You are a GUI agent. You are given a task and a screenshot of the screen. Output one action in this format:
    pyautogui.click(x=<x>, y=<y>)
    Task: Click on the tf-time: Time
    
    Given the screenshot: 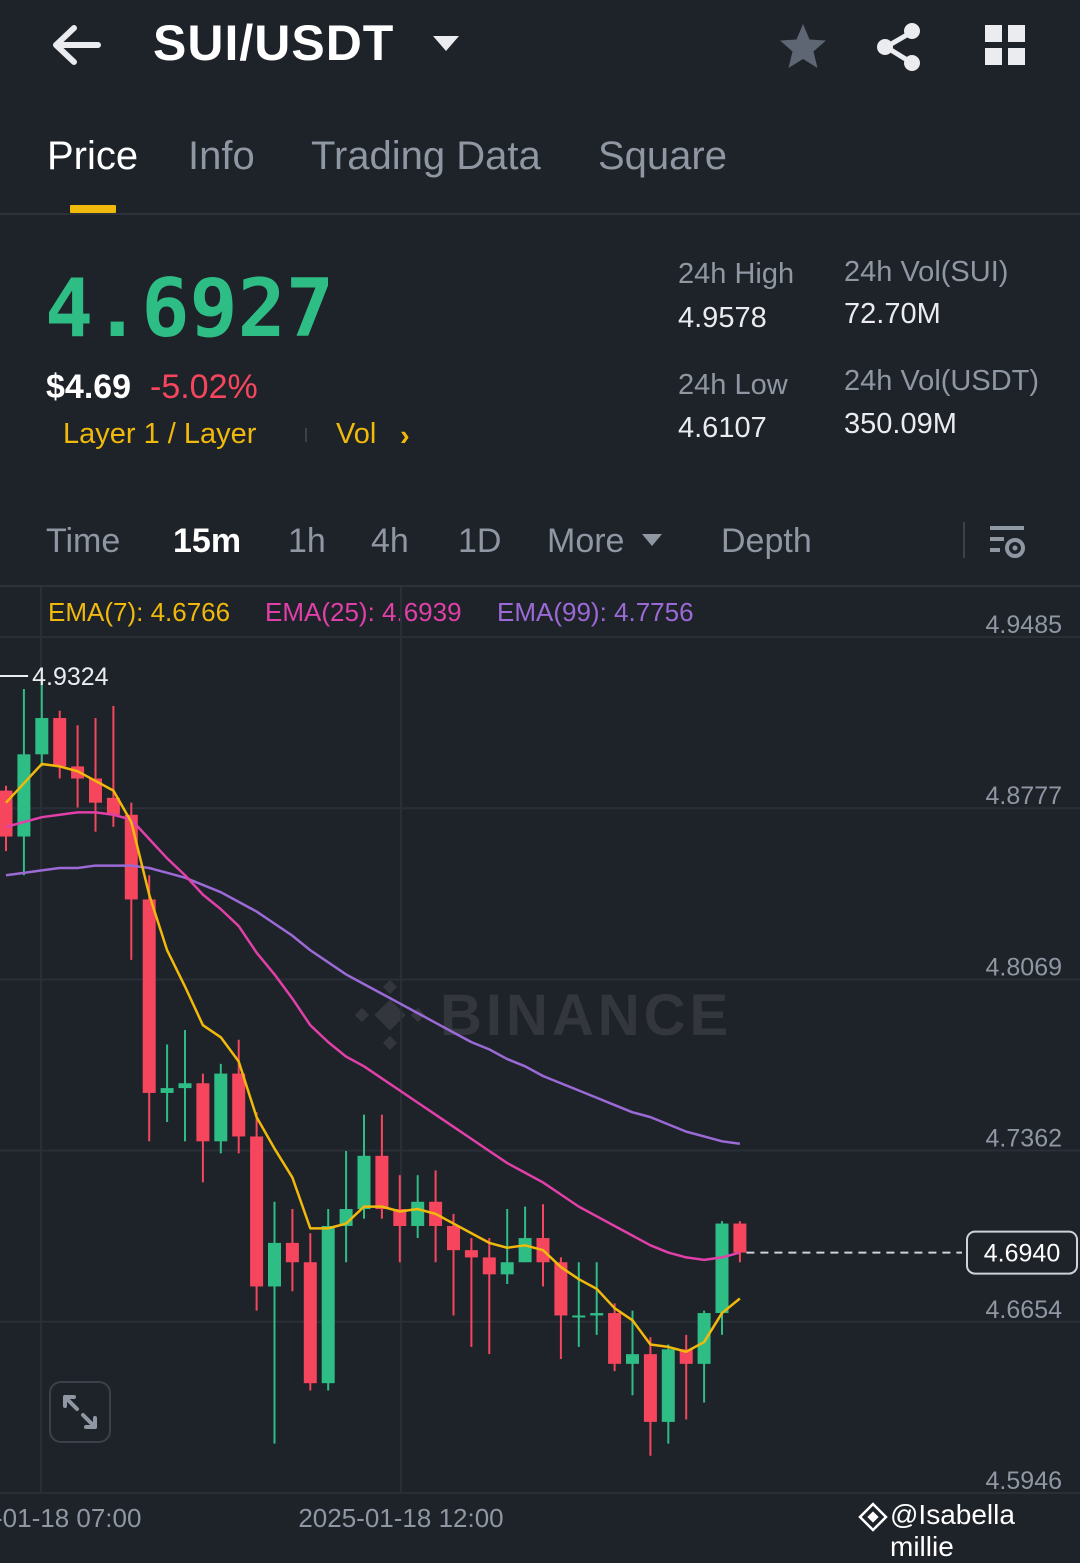 What is the action you would take?
    pyautogui.click(x=83, y=541)
    